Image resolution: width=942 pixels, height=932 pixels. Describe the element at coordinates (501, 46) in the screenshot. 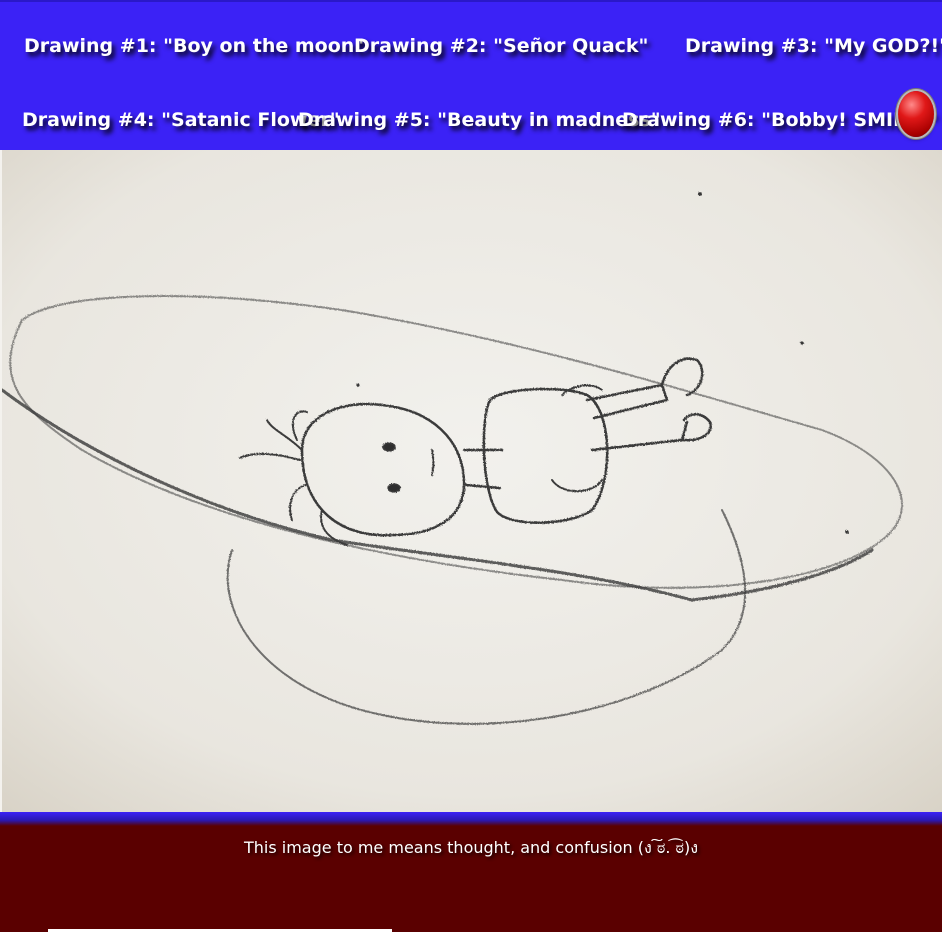

I see `nav-drawing-2-link: Drawing #2: "Señor Quack"` at that location.